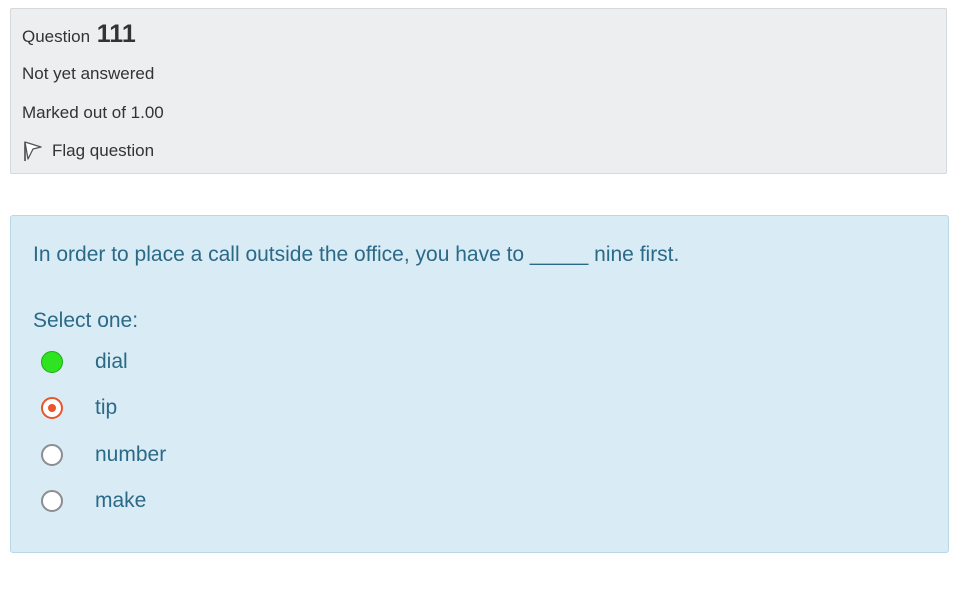 The image size is (960, 592). Describe the element at coordinates (75, 408) in the screenshot. I see `answer-option-tip: tip` at that location.